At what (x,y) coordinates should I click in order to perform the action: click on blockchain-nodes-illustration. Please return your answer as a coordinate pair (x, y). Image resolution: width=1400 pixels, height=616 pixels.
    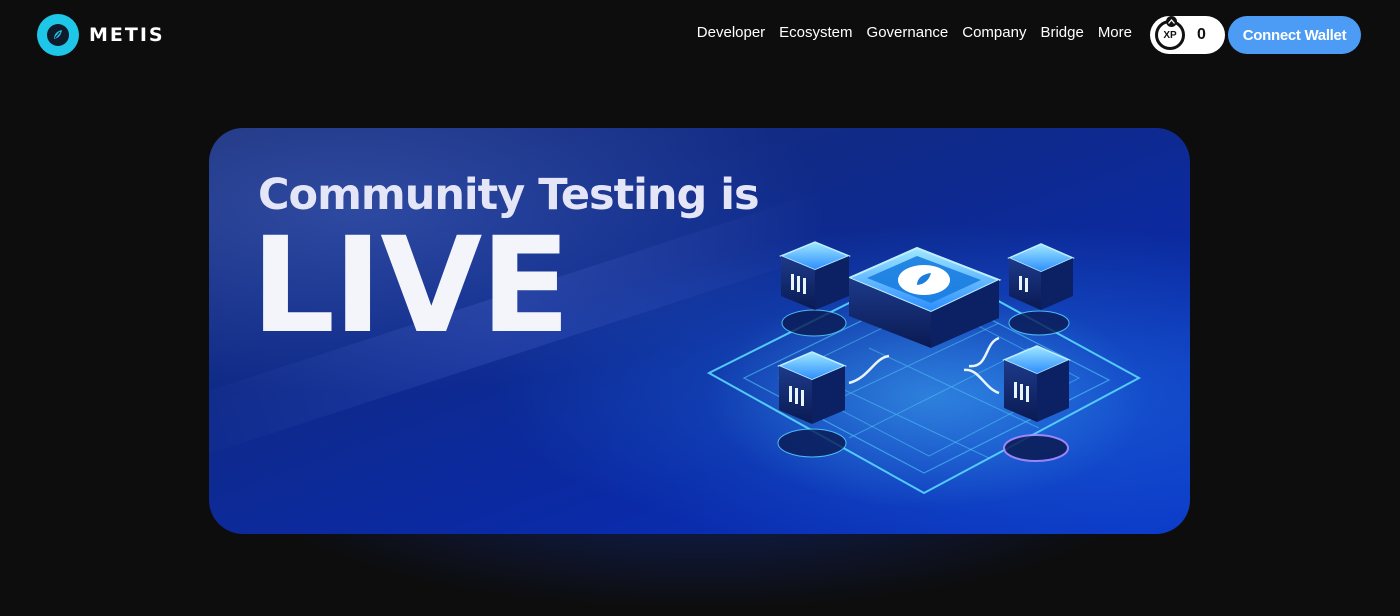
    Looking at the image, I should click on (927, 374).